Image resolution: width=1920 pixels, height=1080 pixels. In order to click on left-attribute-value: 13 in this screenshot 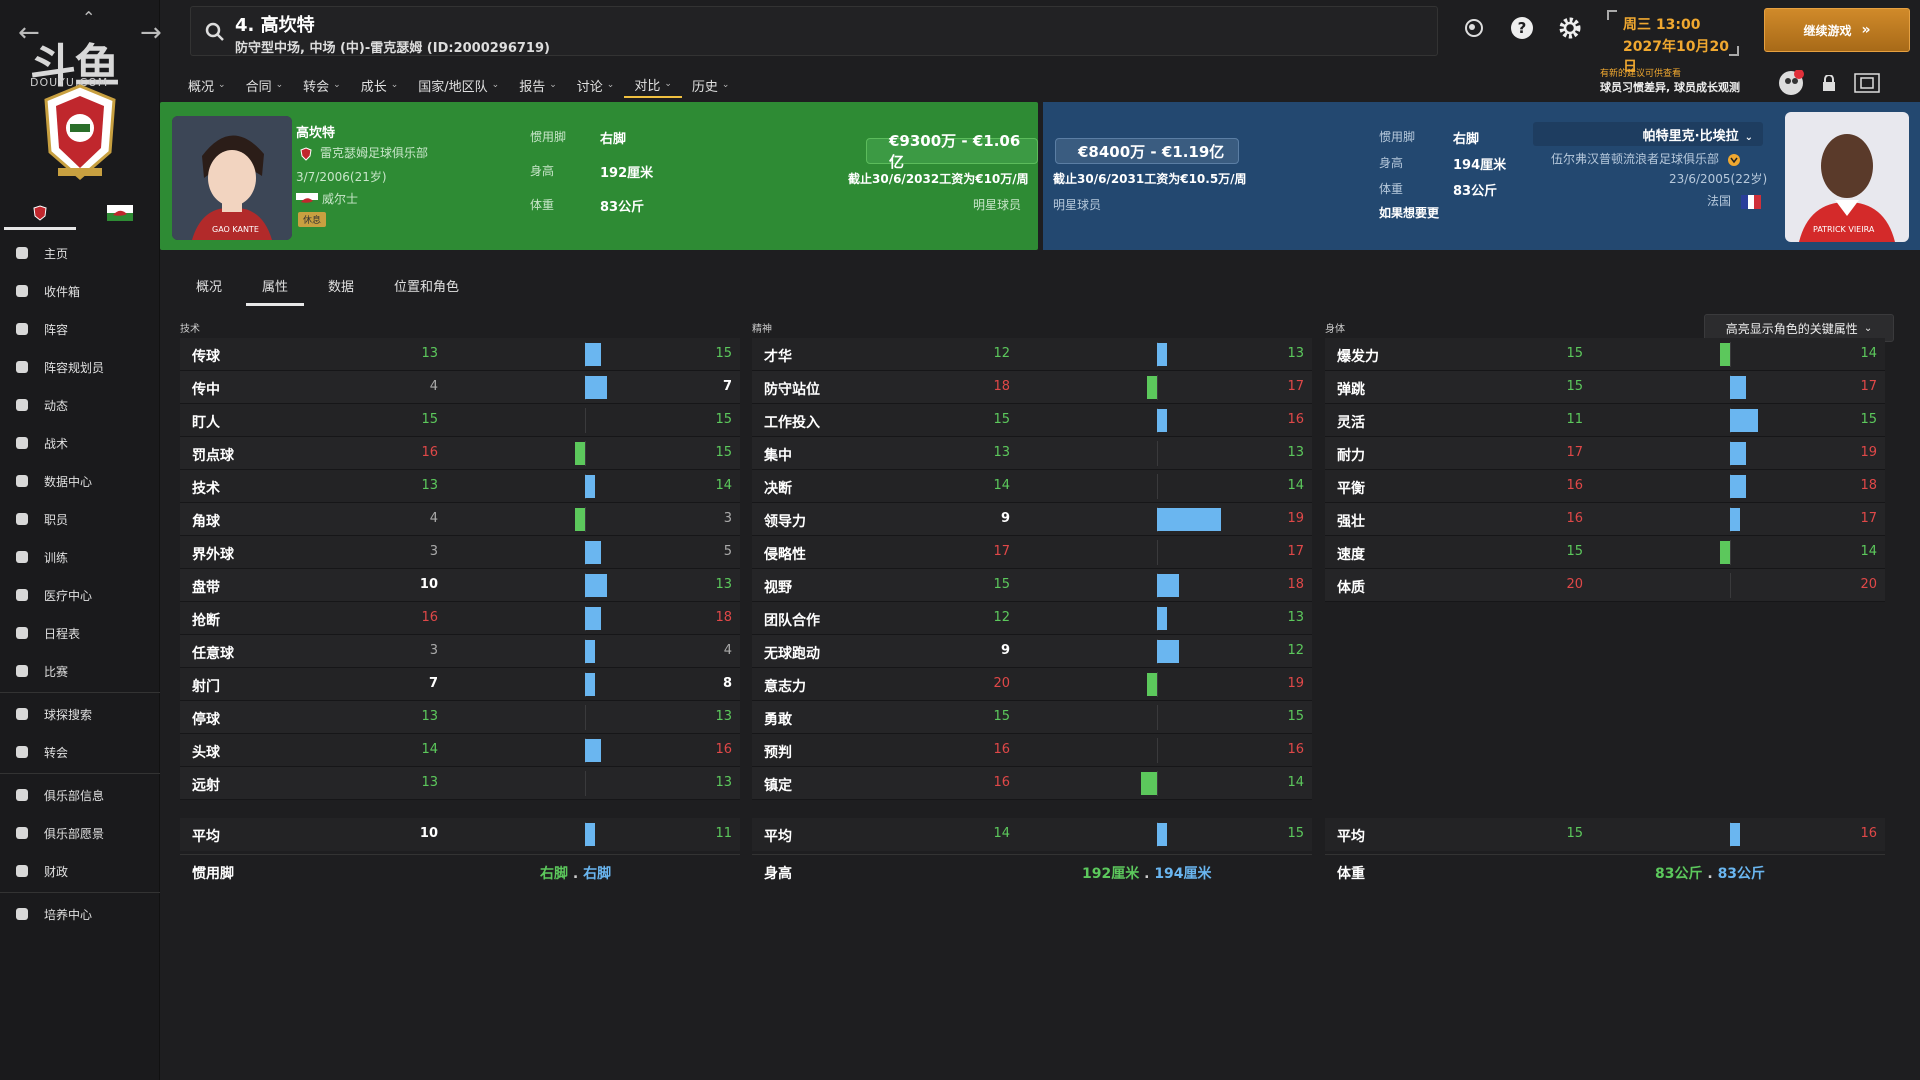, I will do `click(429, 353)`.